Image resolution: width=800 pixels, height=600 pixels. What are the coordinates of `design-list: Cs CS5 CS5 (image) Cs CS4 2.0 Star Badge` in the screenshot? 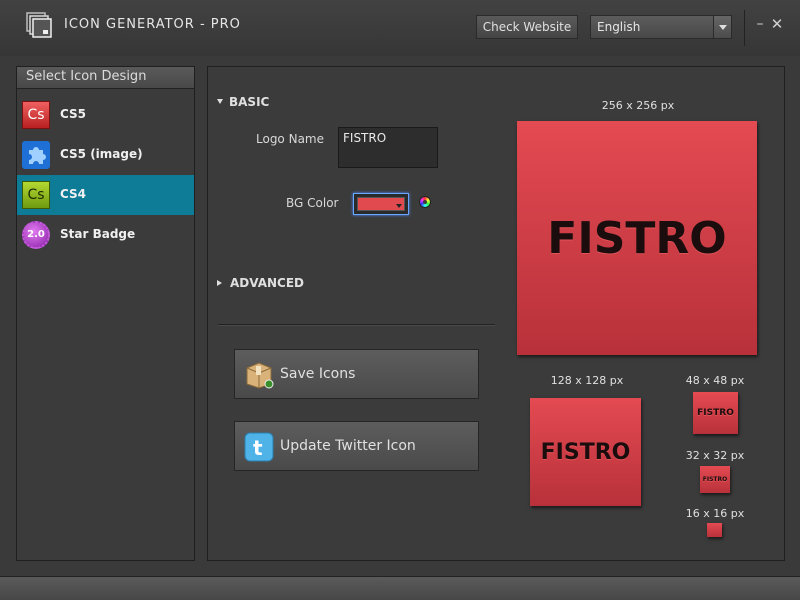 It's located at (105, 175).